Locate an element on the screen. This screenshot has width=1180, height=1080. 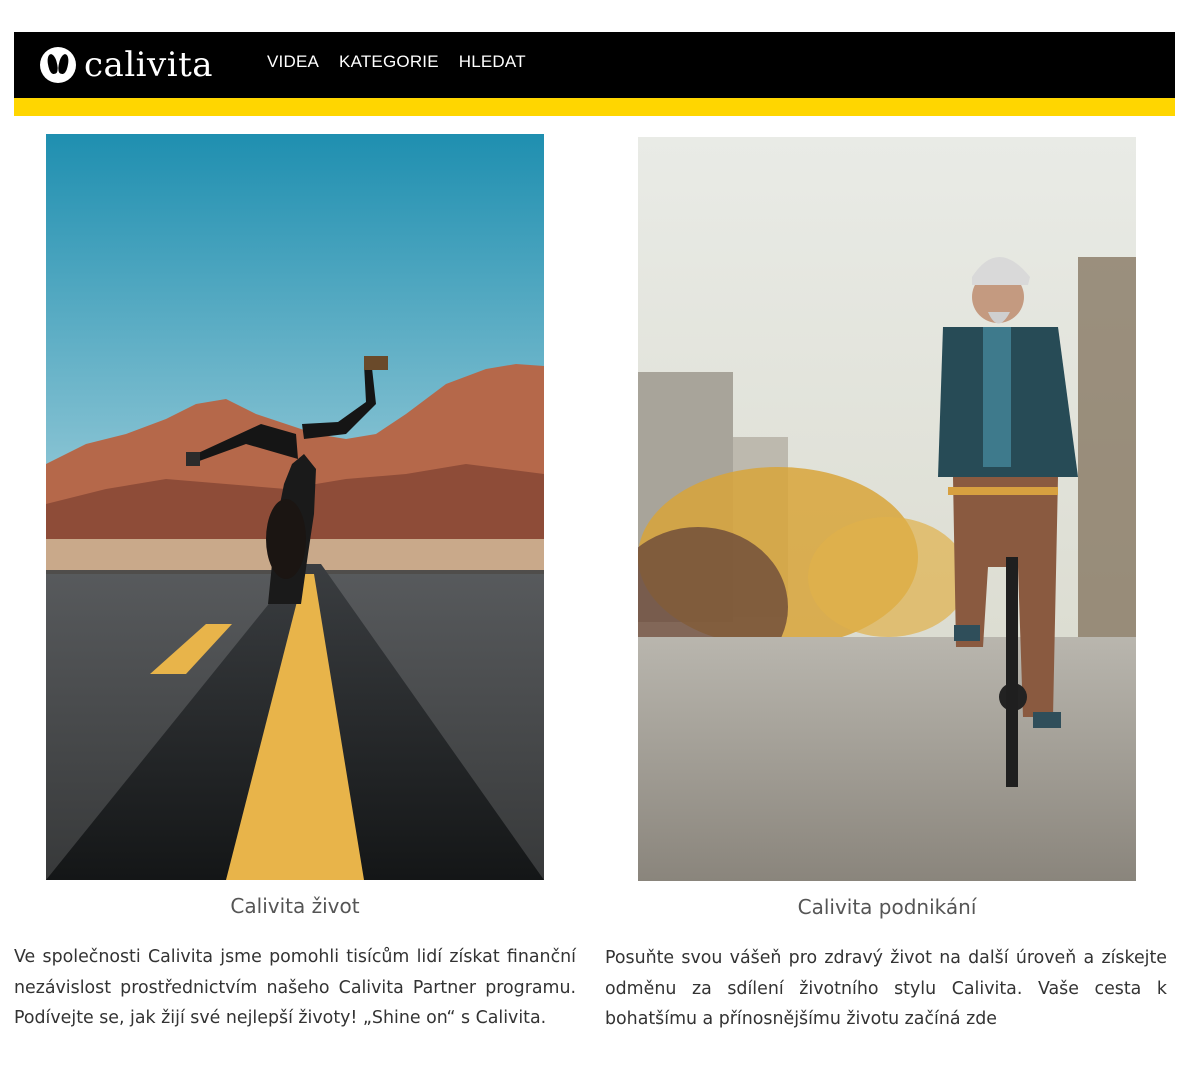
logo-text: calivita is located at coordinates (149, 65).